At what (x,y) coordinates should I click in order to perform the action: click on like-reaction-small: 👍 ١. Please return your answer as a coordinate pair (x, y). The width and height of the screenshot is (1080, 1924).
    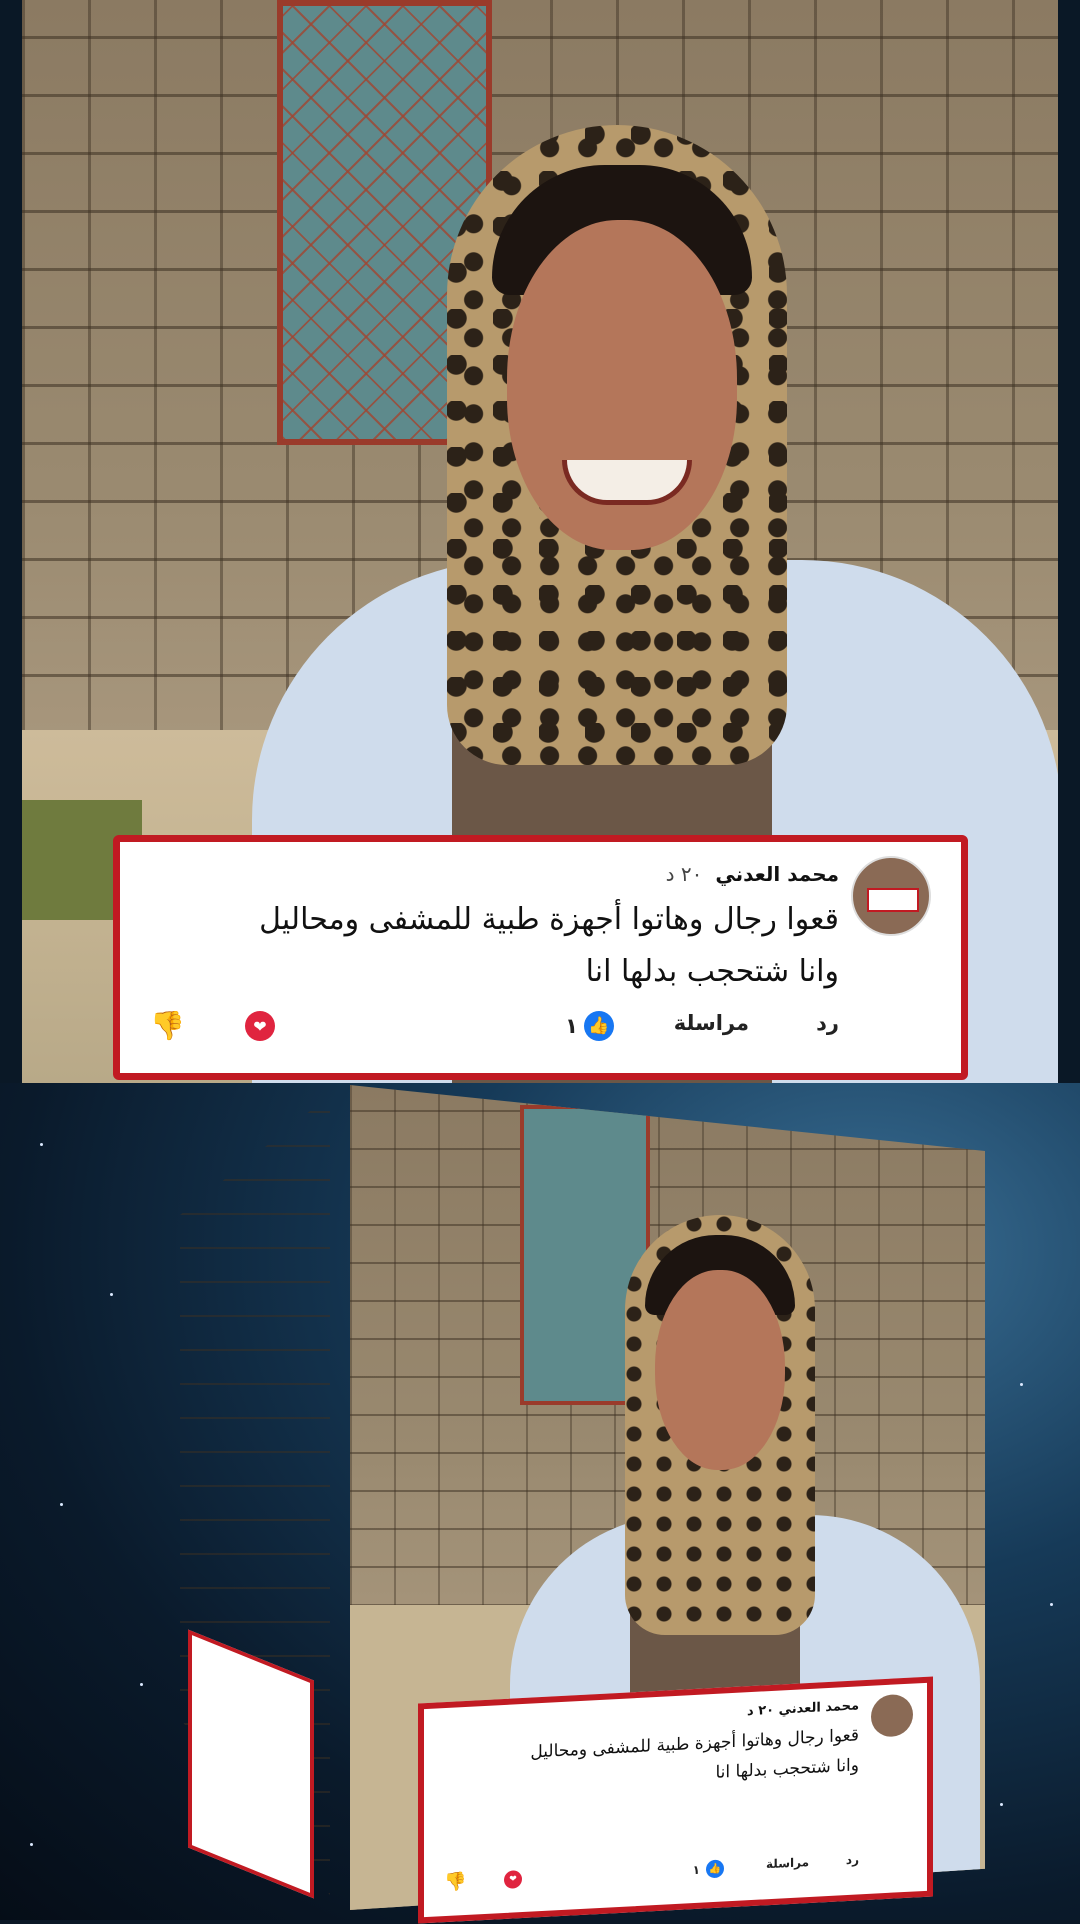
    Looking at the image, I should click on (708, 1869).